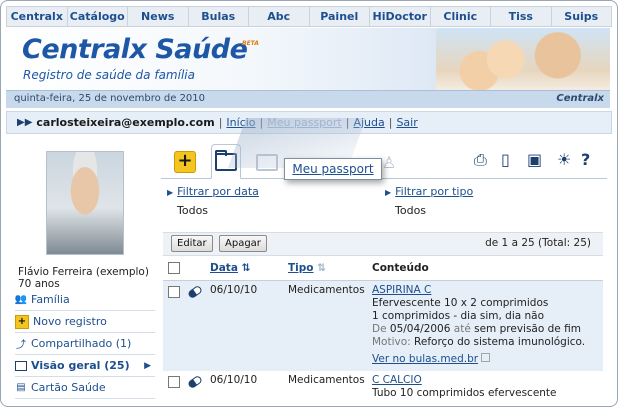 The width and height of the screenshot is (618, 407). What do you see at coordinates (582, 16) in the screenshot?
I see `nav-item-suips: Suips` at bounding box center [582, 16].